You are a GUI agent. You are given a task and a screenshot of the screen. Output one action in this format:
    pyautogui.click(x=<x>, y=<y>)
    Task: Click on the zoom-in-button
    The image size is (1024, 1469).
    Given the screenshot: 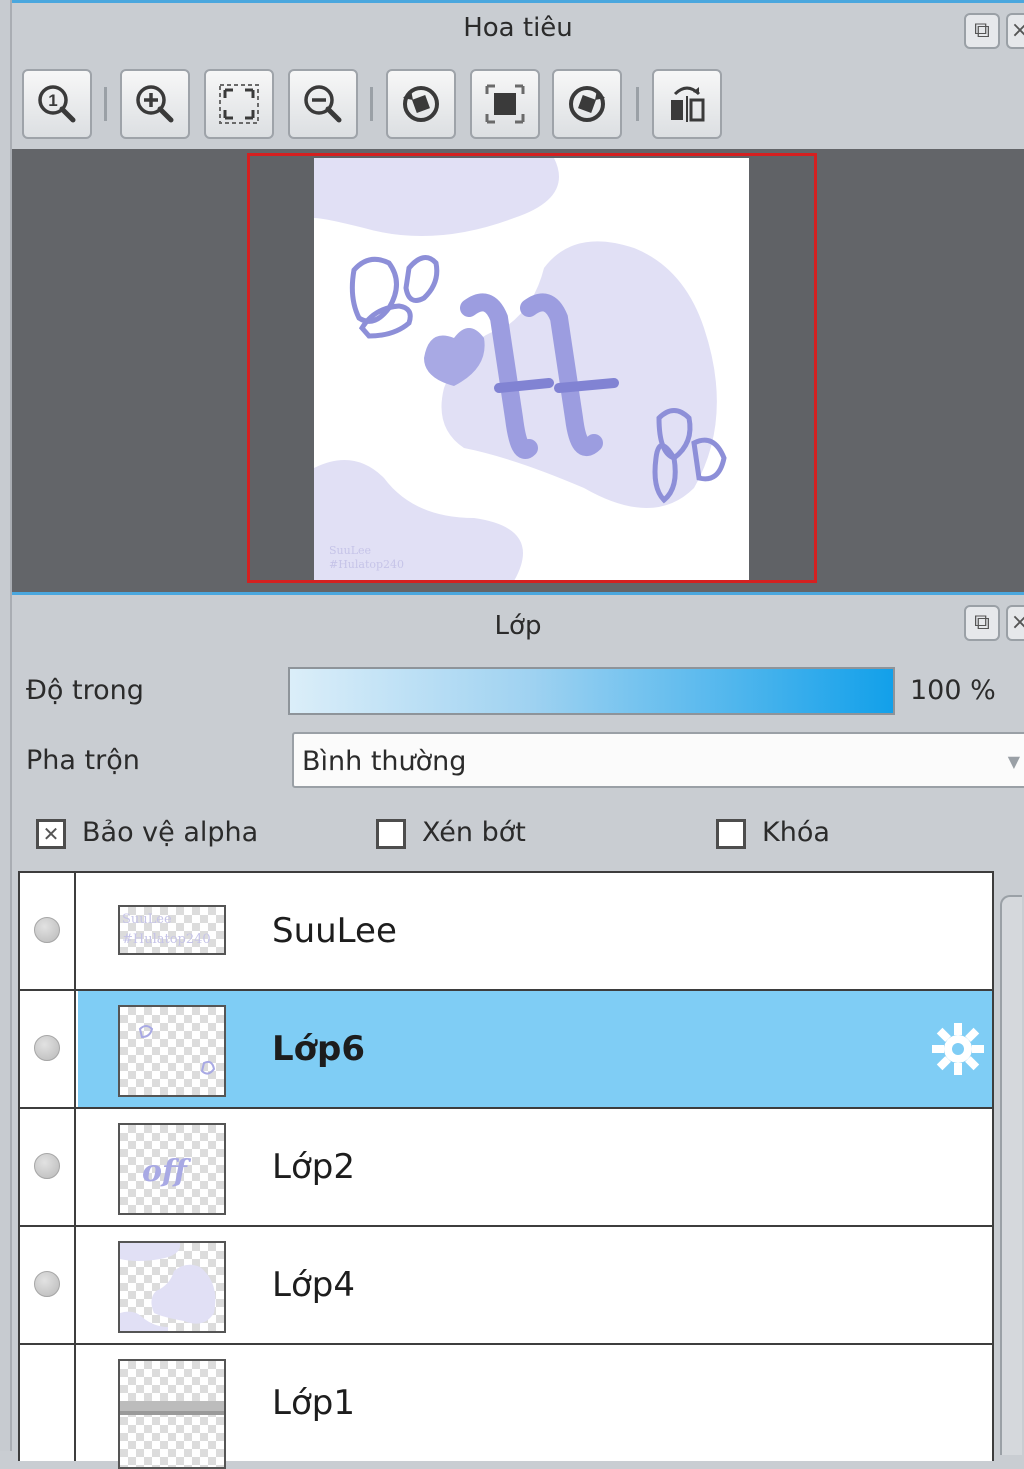 What is the action you would take?
    pyautogui.click(x=155, y=104)
    